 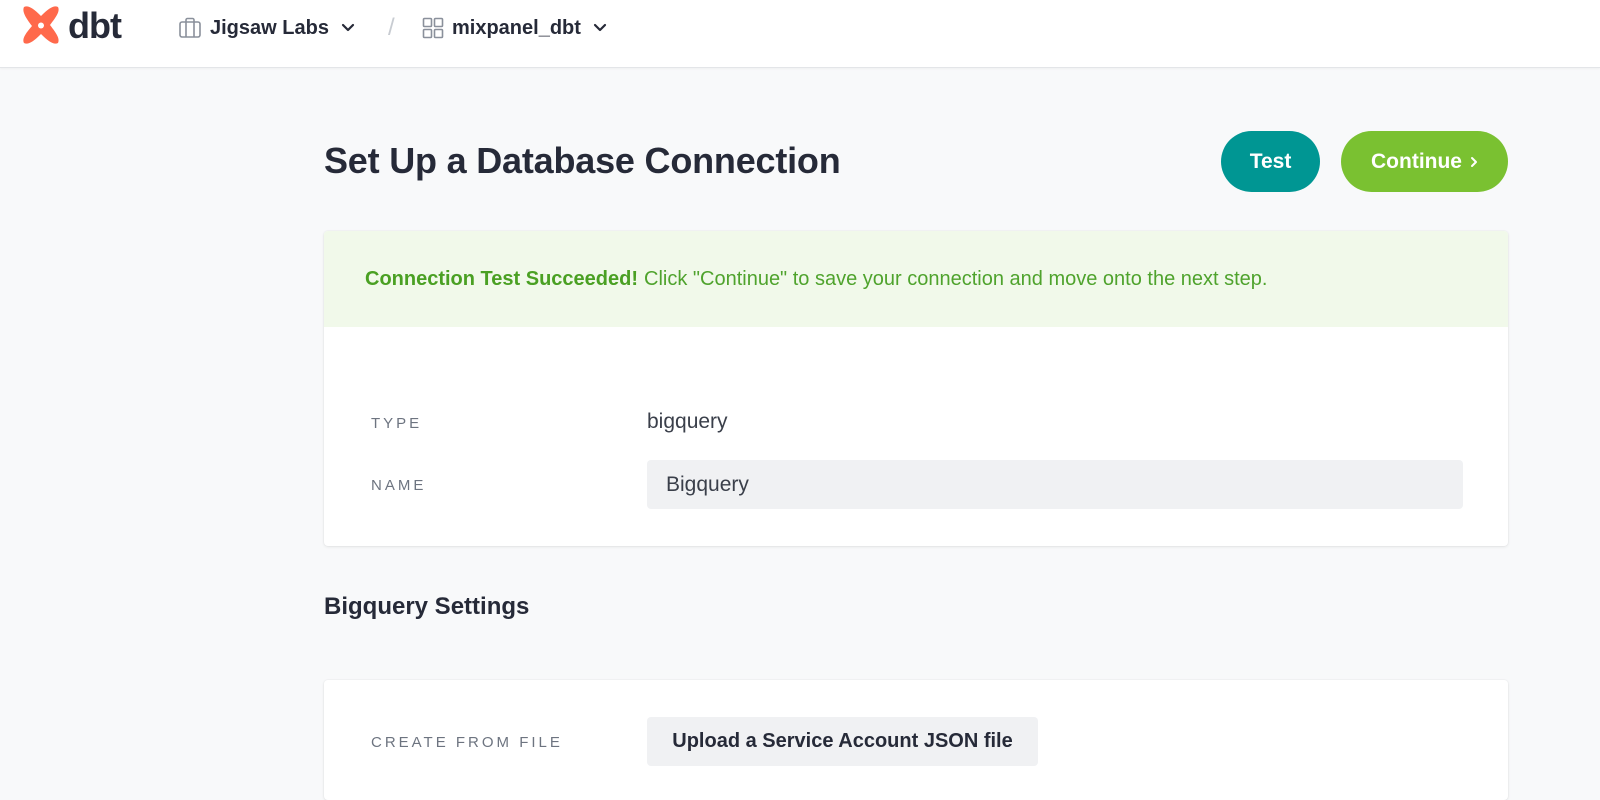 What do you see at coordinates (502, 278) in the screenshot?
I see `alert-title: Connection Test Succeeded!` at bounding box center [502, 278].